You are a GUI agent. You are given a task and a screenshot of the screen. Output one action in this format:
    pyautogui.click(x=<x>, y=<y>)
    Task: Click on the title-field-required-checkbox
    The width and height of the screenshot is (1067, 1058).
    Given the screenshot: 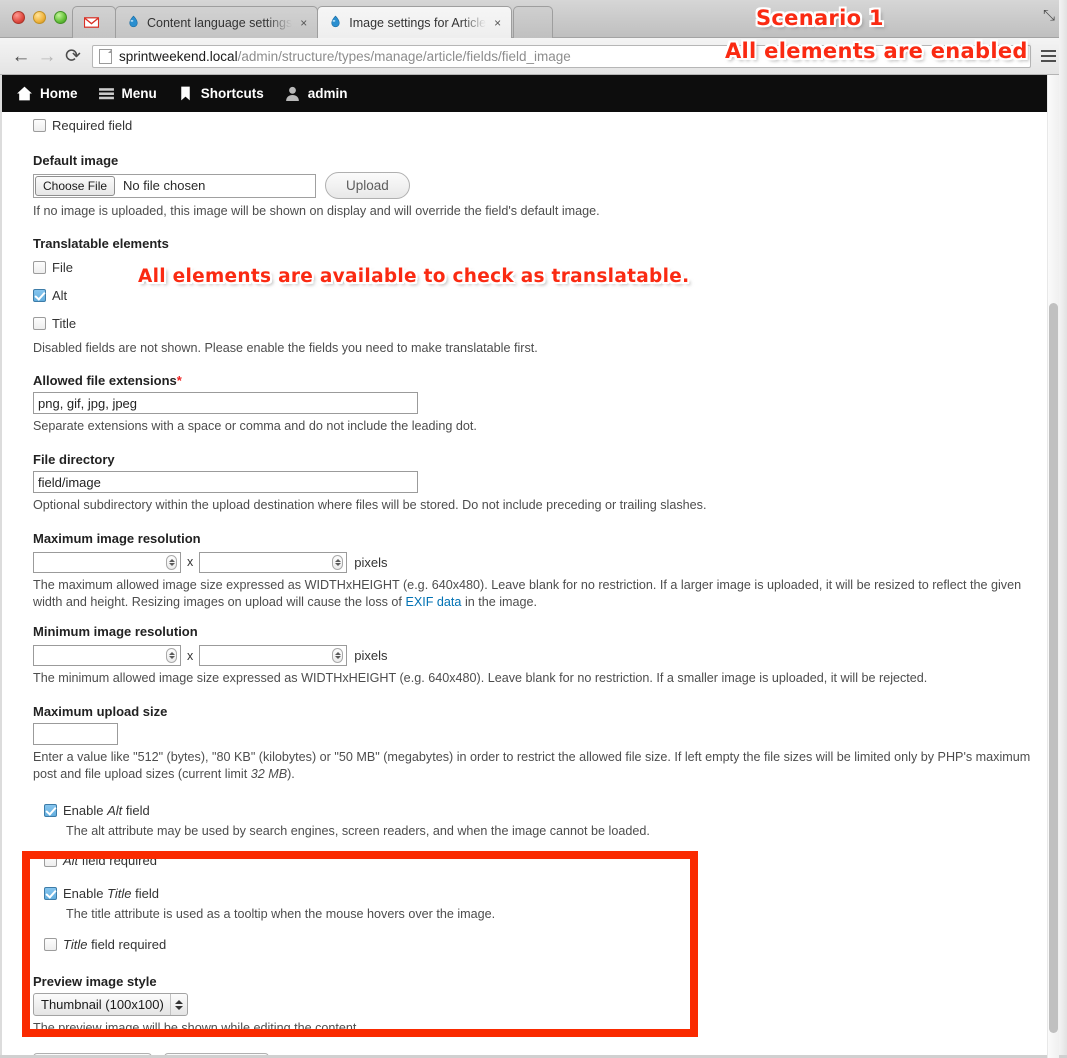 What is the action you would take?
    pyautogui.click(x=50, y=945)
    